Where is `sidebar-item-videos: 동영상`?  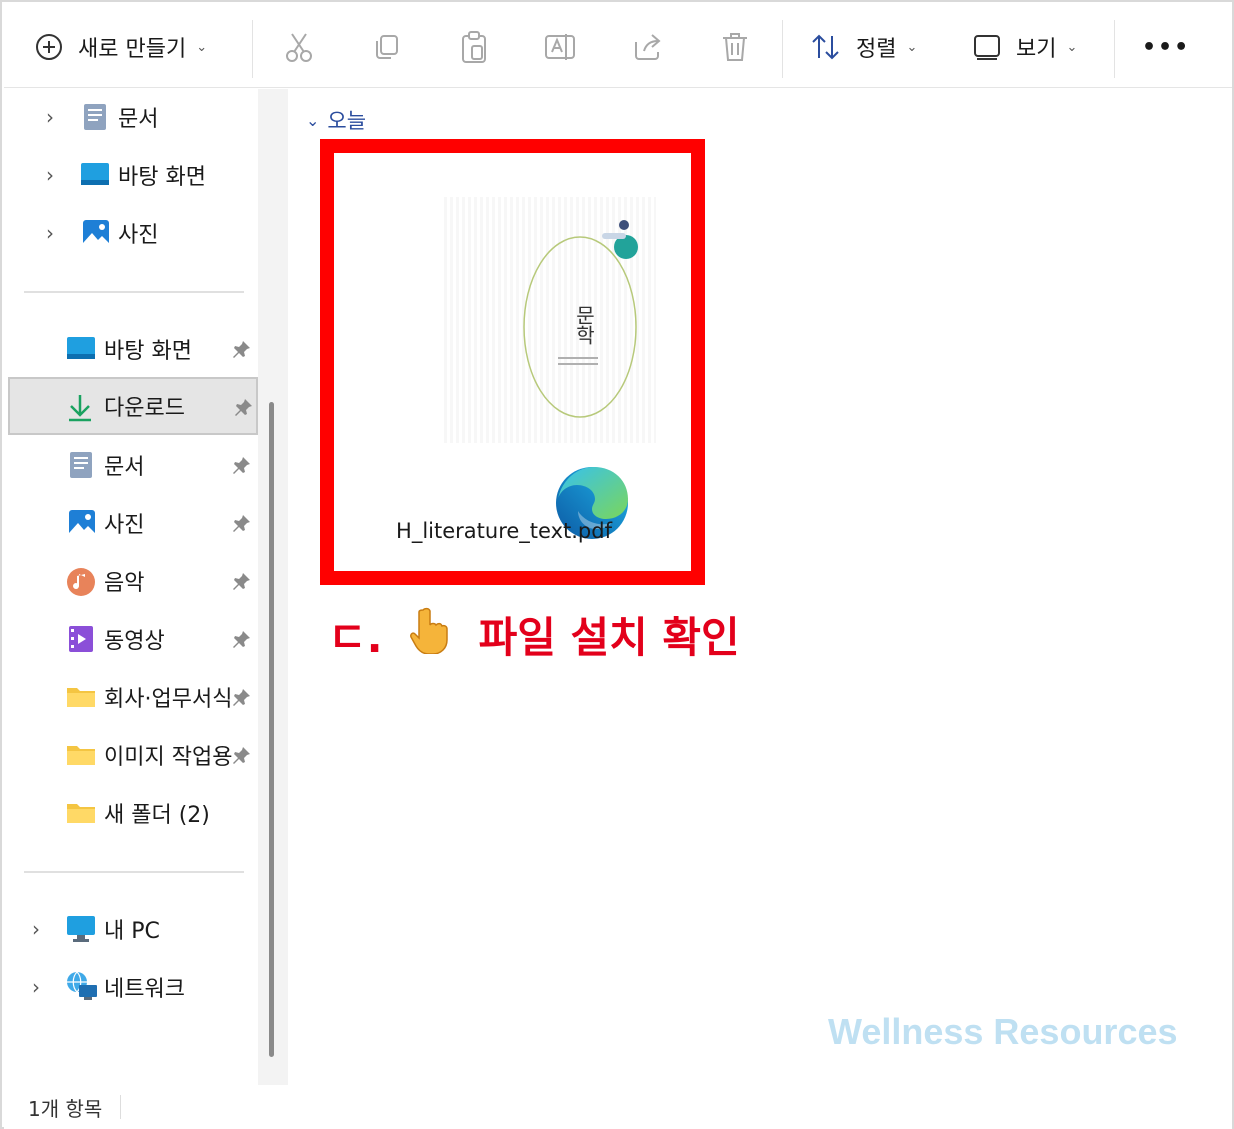
sidebar-item-videos: 동영상 is located at coordinates (131, 639).